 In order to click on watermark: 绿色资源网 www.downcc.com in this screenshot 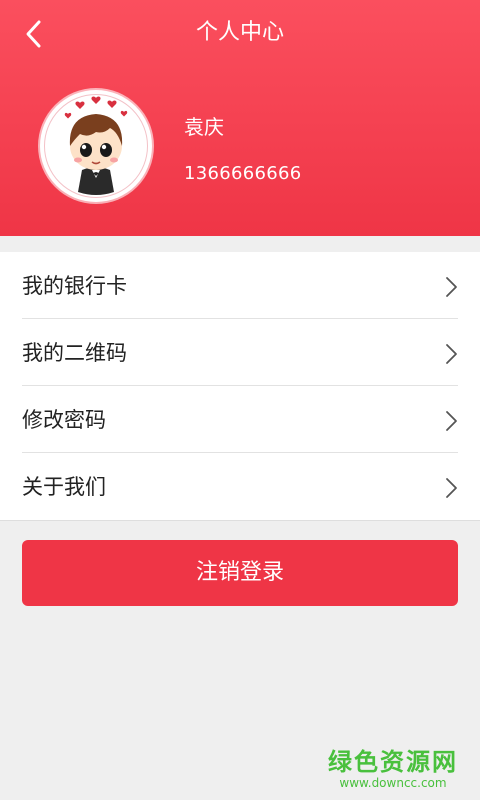, I will do `click(393, 769)`.